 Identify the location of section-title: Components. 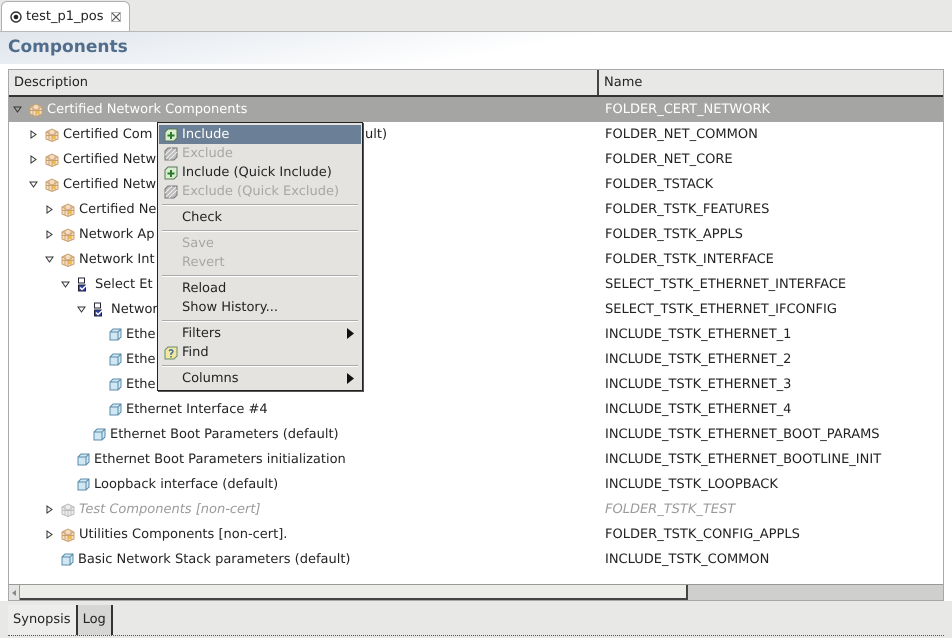
(68, 48).